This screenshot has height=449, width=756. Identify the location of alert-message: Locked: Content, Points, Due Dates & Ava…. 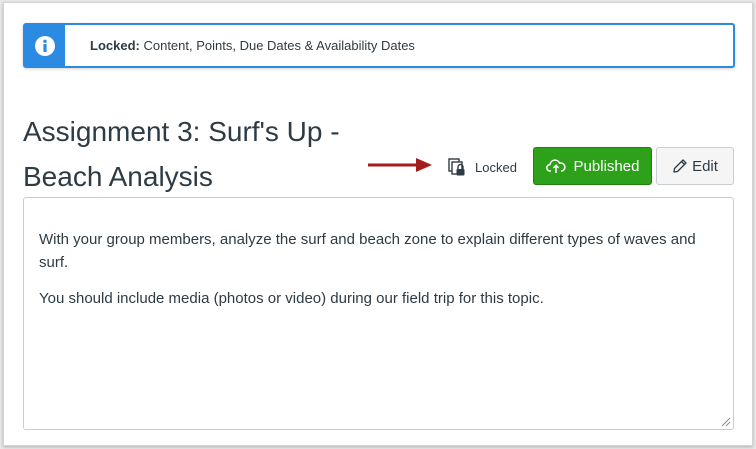
(252, 45).